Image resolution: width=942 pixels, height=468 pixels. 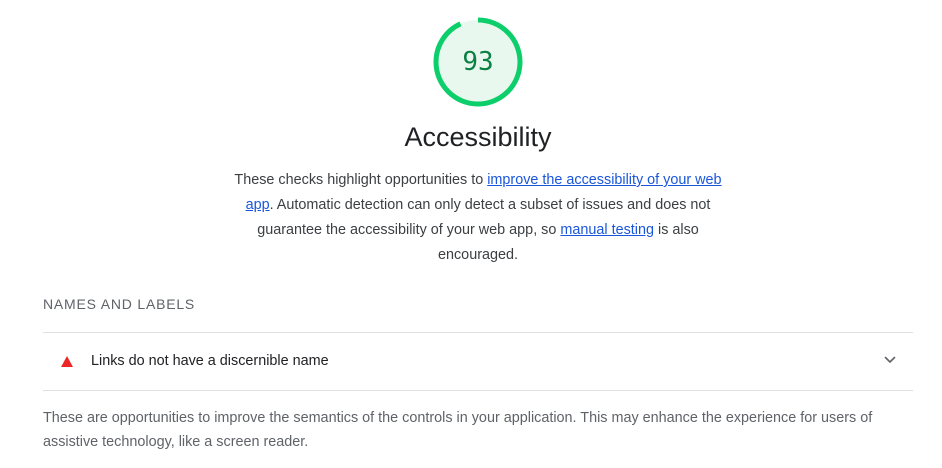 What do you see at coordinates (67, 361) in the screenshot?
I see `fail-triangle-icon` at bounding box center [67, 361].